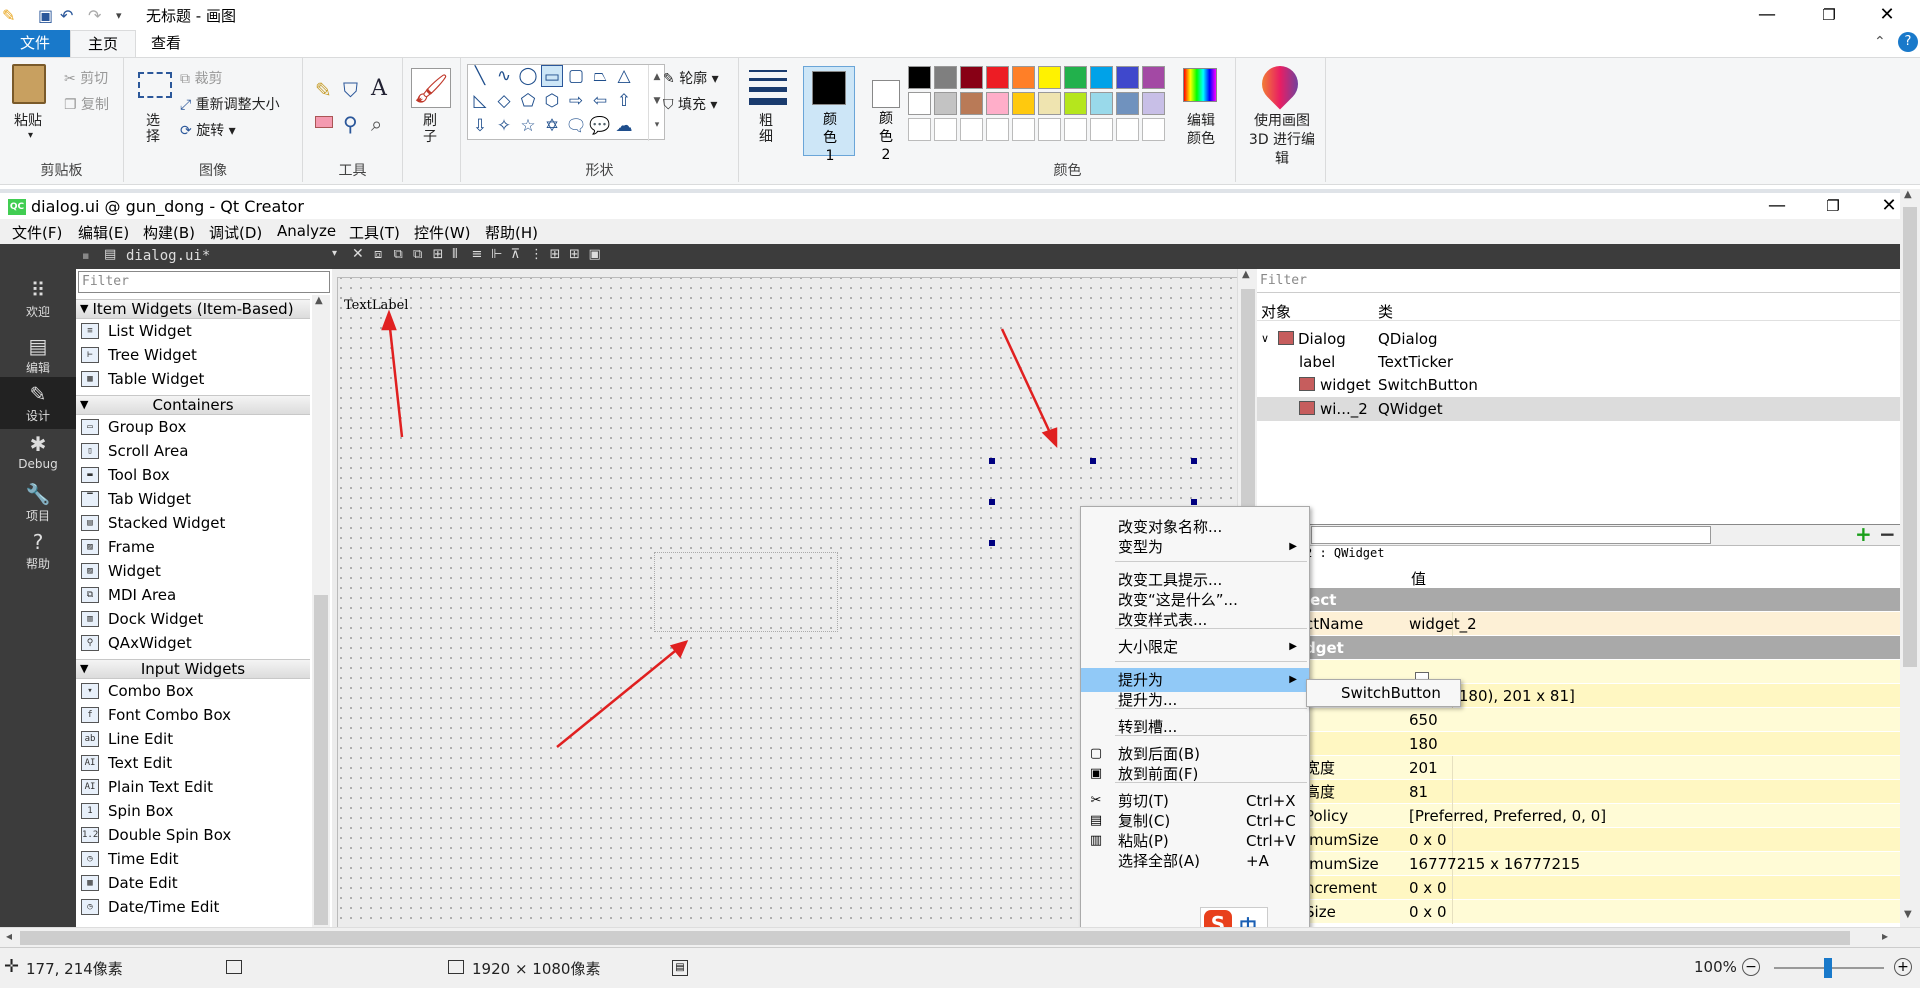  Describe the element at coordinates (1880, 42) in the screenshot. I see `collapse-ribbon-icon: ⌃` at that location.